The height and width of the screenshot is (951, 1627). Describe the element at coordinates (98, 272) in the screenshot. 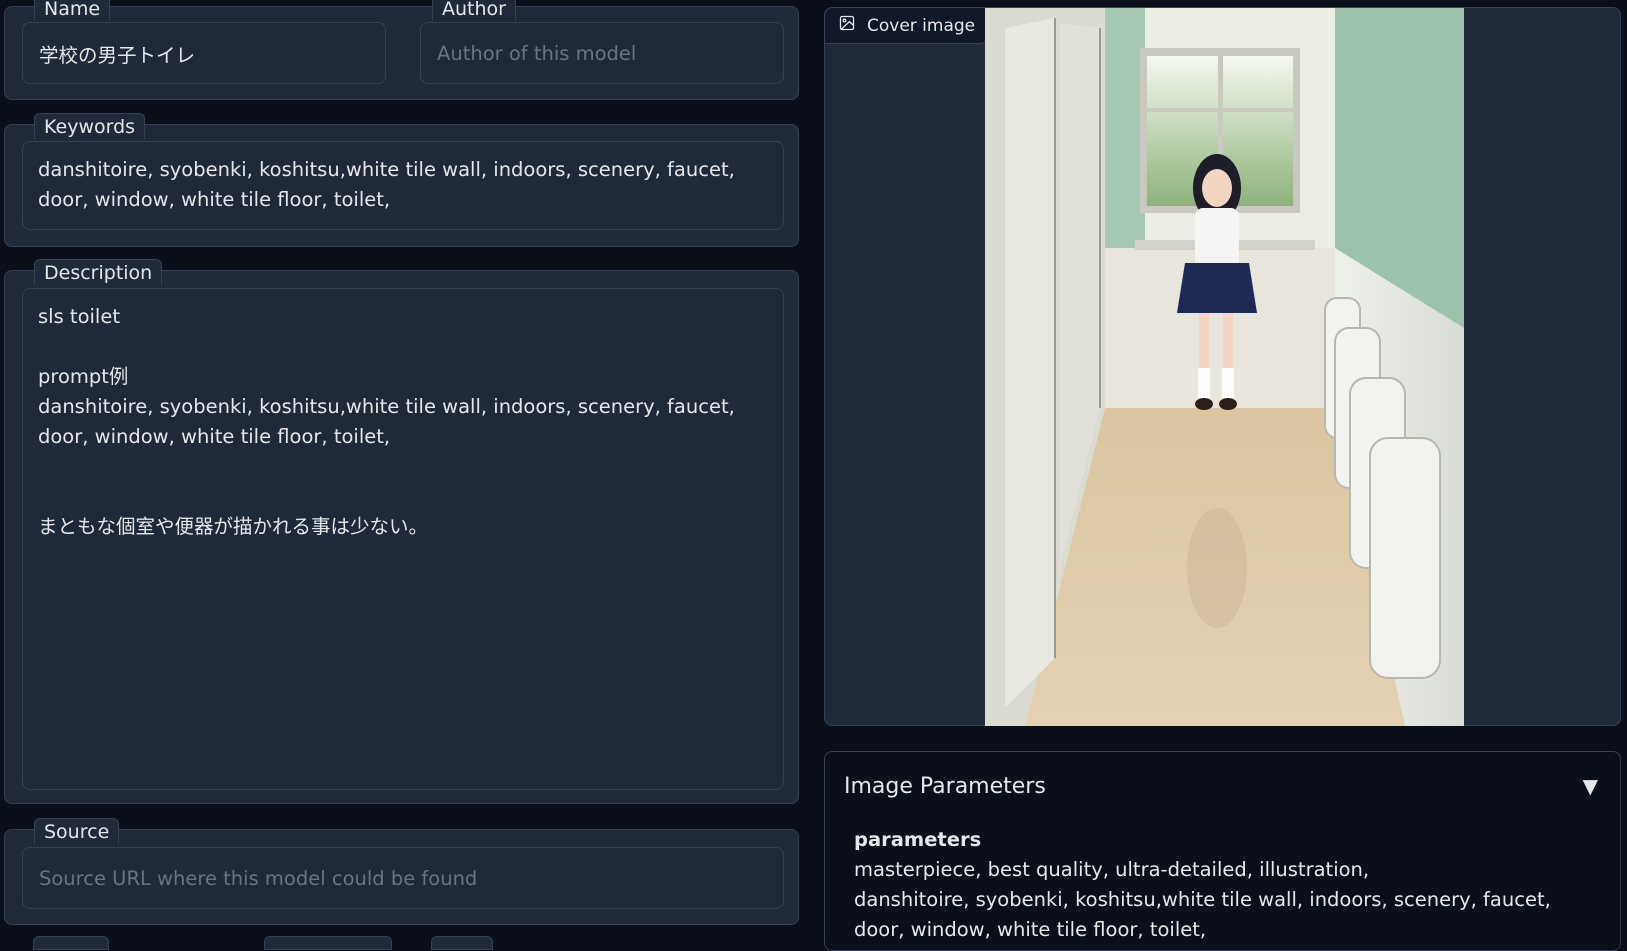

I see `description-label: Description` at that location.